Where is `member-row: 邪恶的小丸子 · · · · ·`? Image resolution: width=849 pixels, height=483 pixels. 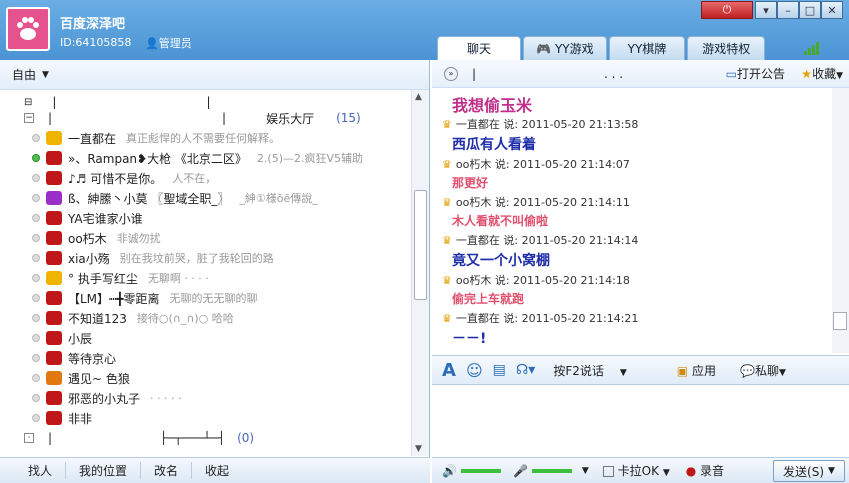
member-row: 邪恶的小丸子 · · · · · is located at coordinates (91, 398).